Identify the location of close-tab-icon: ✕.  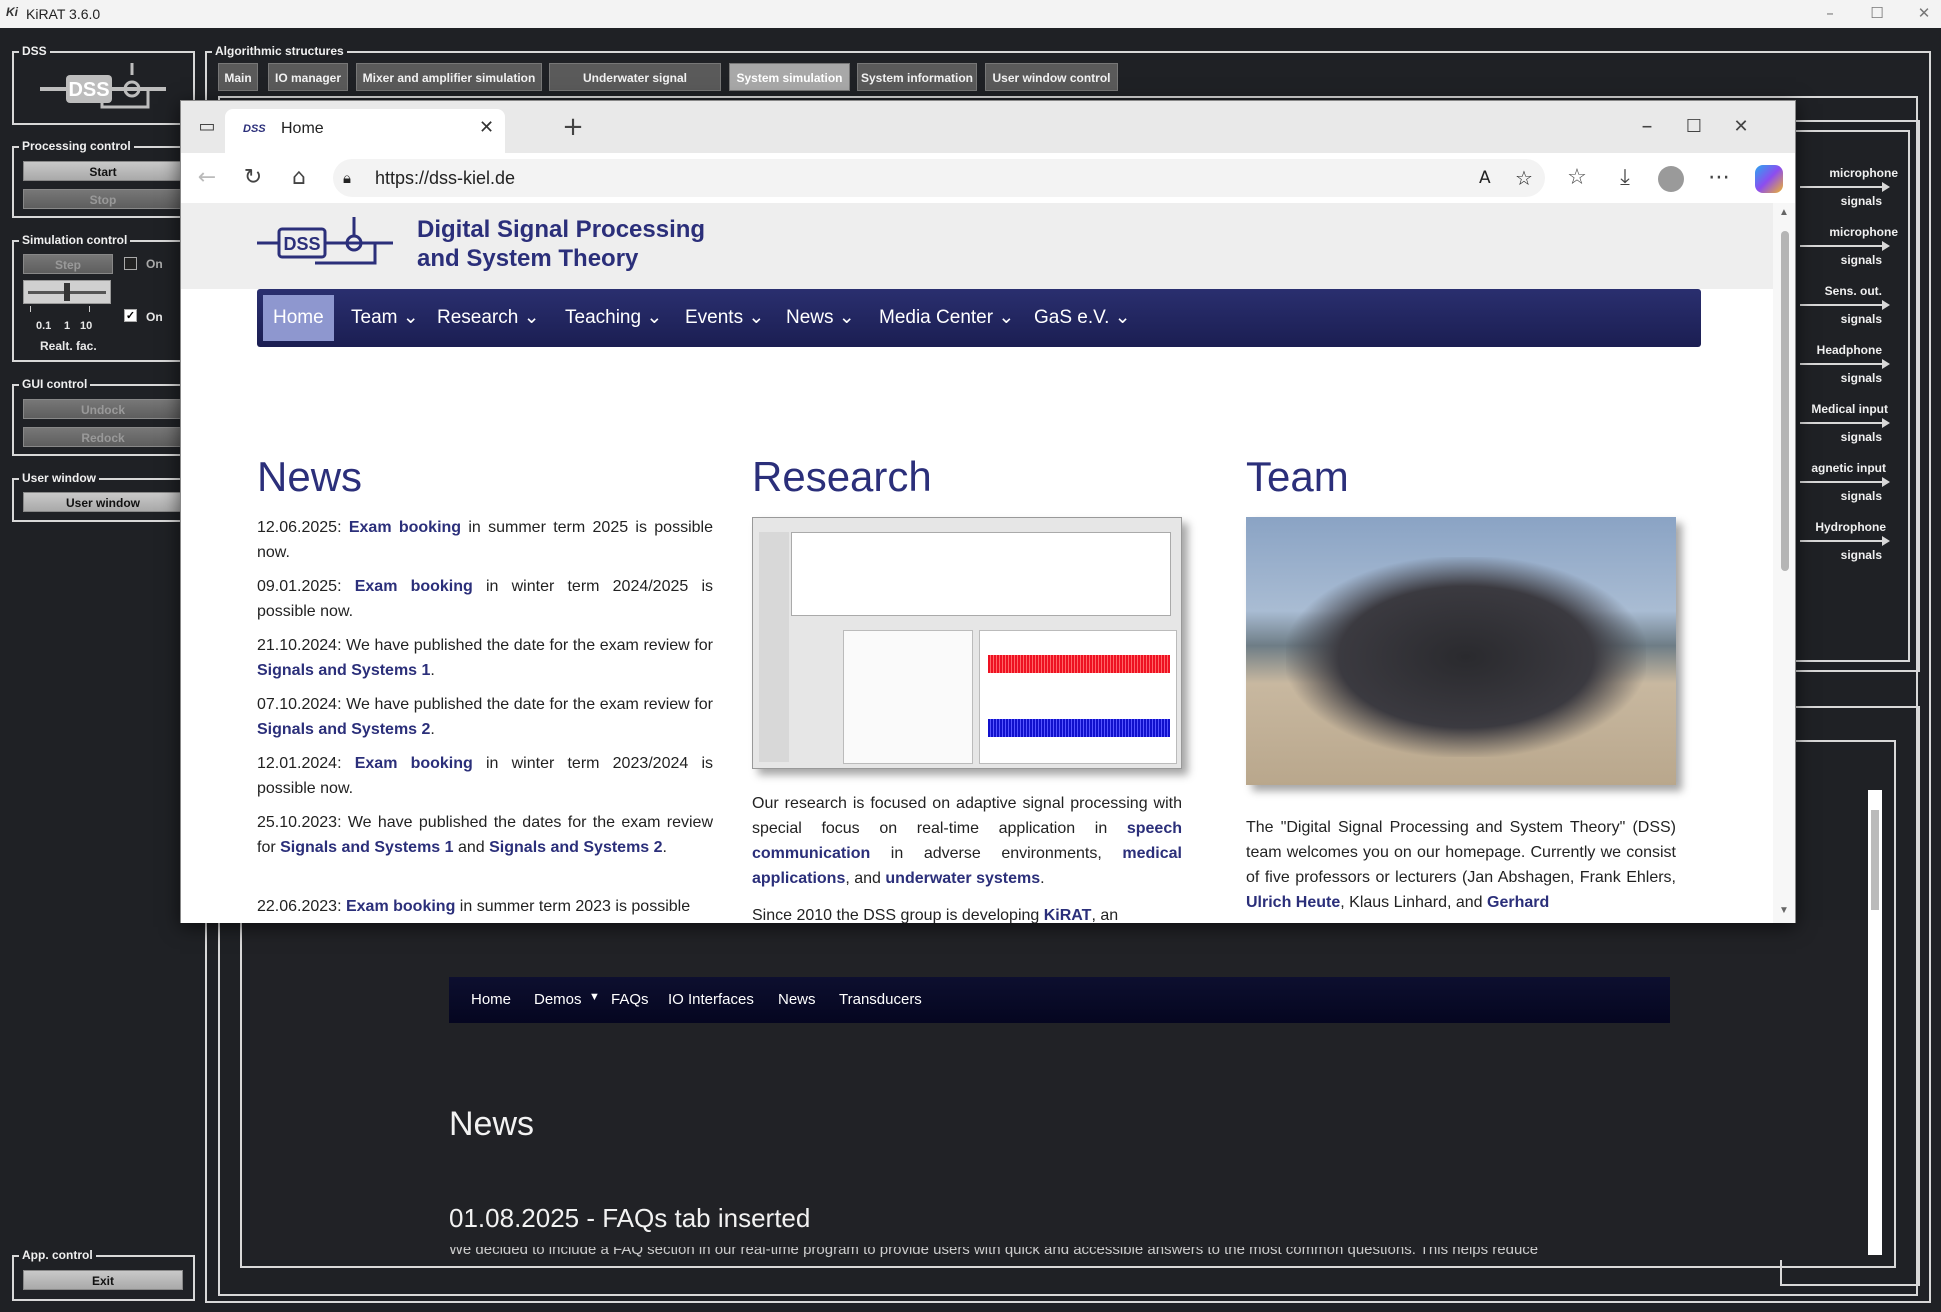
(486, 127).